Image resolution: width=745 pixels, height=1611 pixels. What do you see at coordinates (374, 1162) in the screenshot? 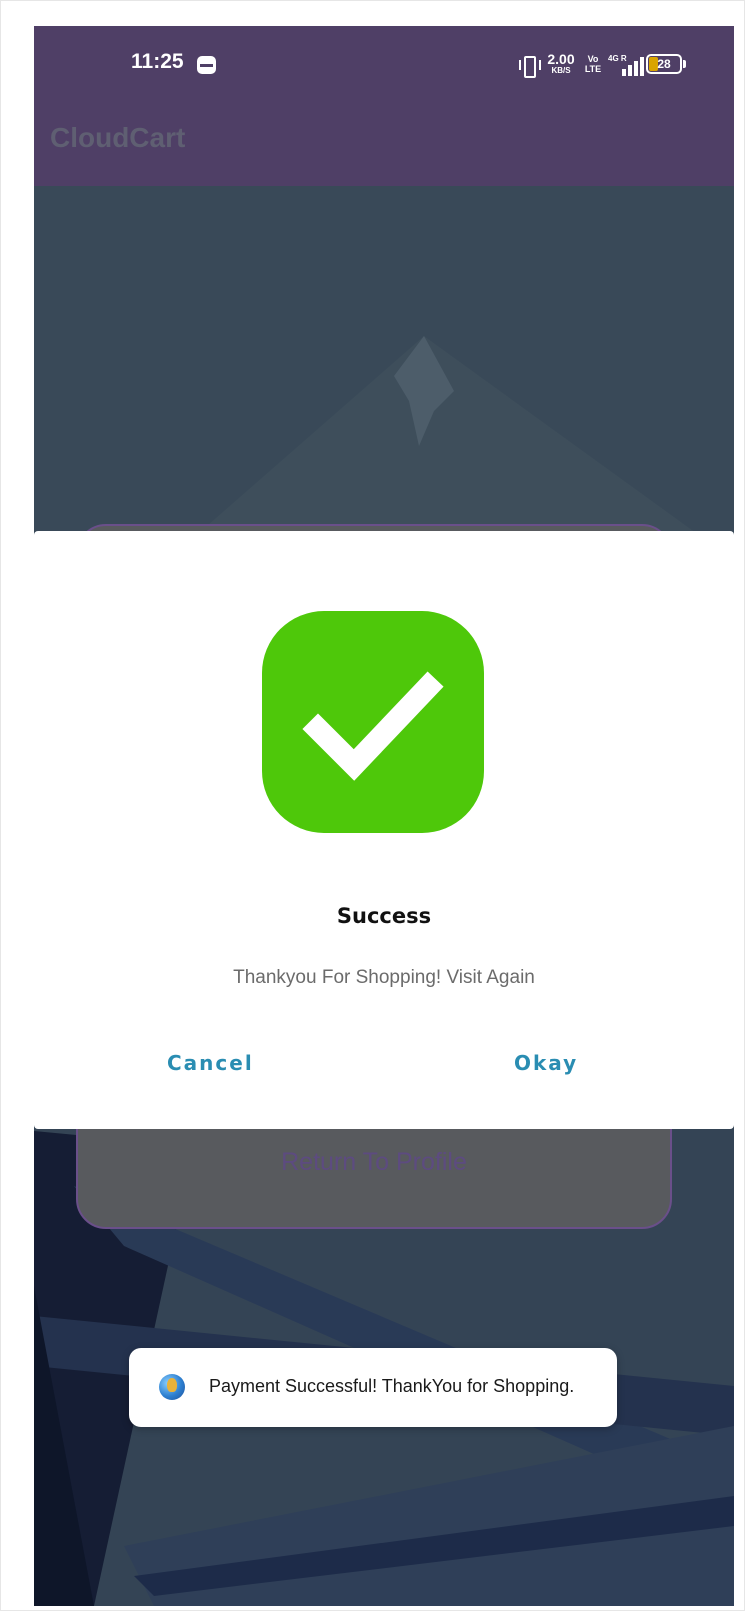
I see `return-to-profile-button: Return To Profile` at bounding box center [374, 1162].